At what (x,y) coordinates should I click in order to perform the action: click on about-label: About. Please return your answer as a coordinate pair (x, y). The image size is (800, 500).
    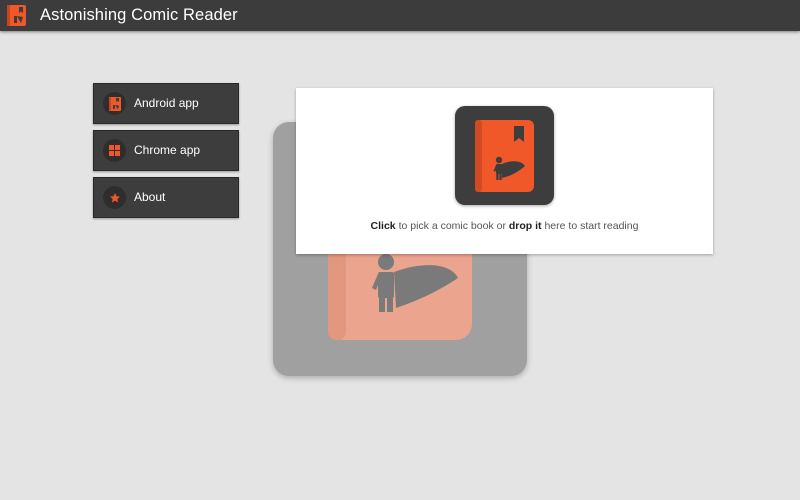
    Looking at the image, I should click on (150, 197).